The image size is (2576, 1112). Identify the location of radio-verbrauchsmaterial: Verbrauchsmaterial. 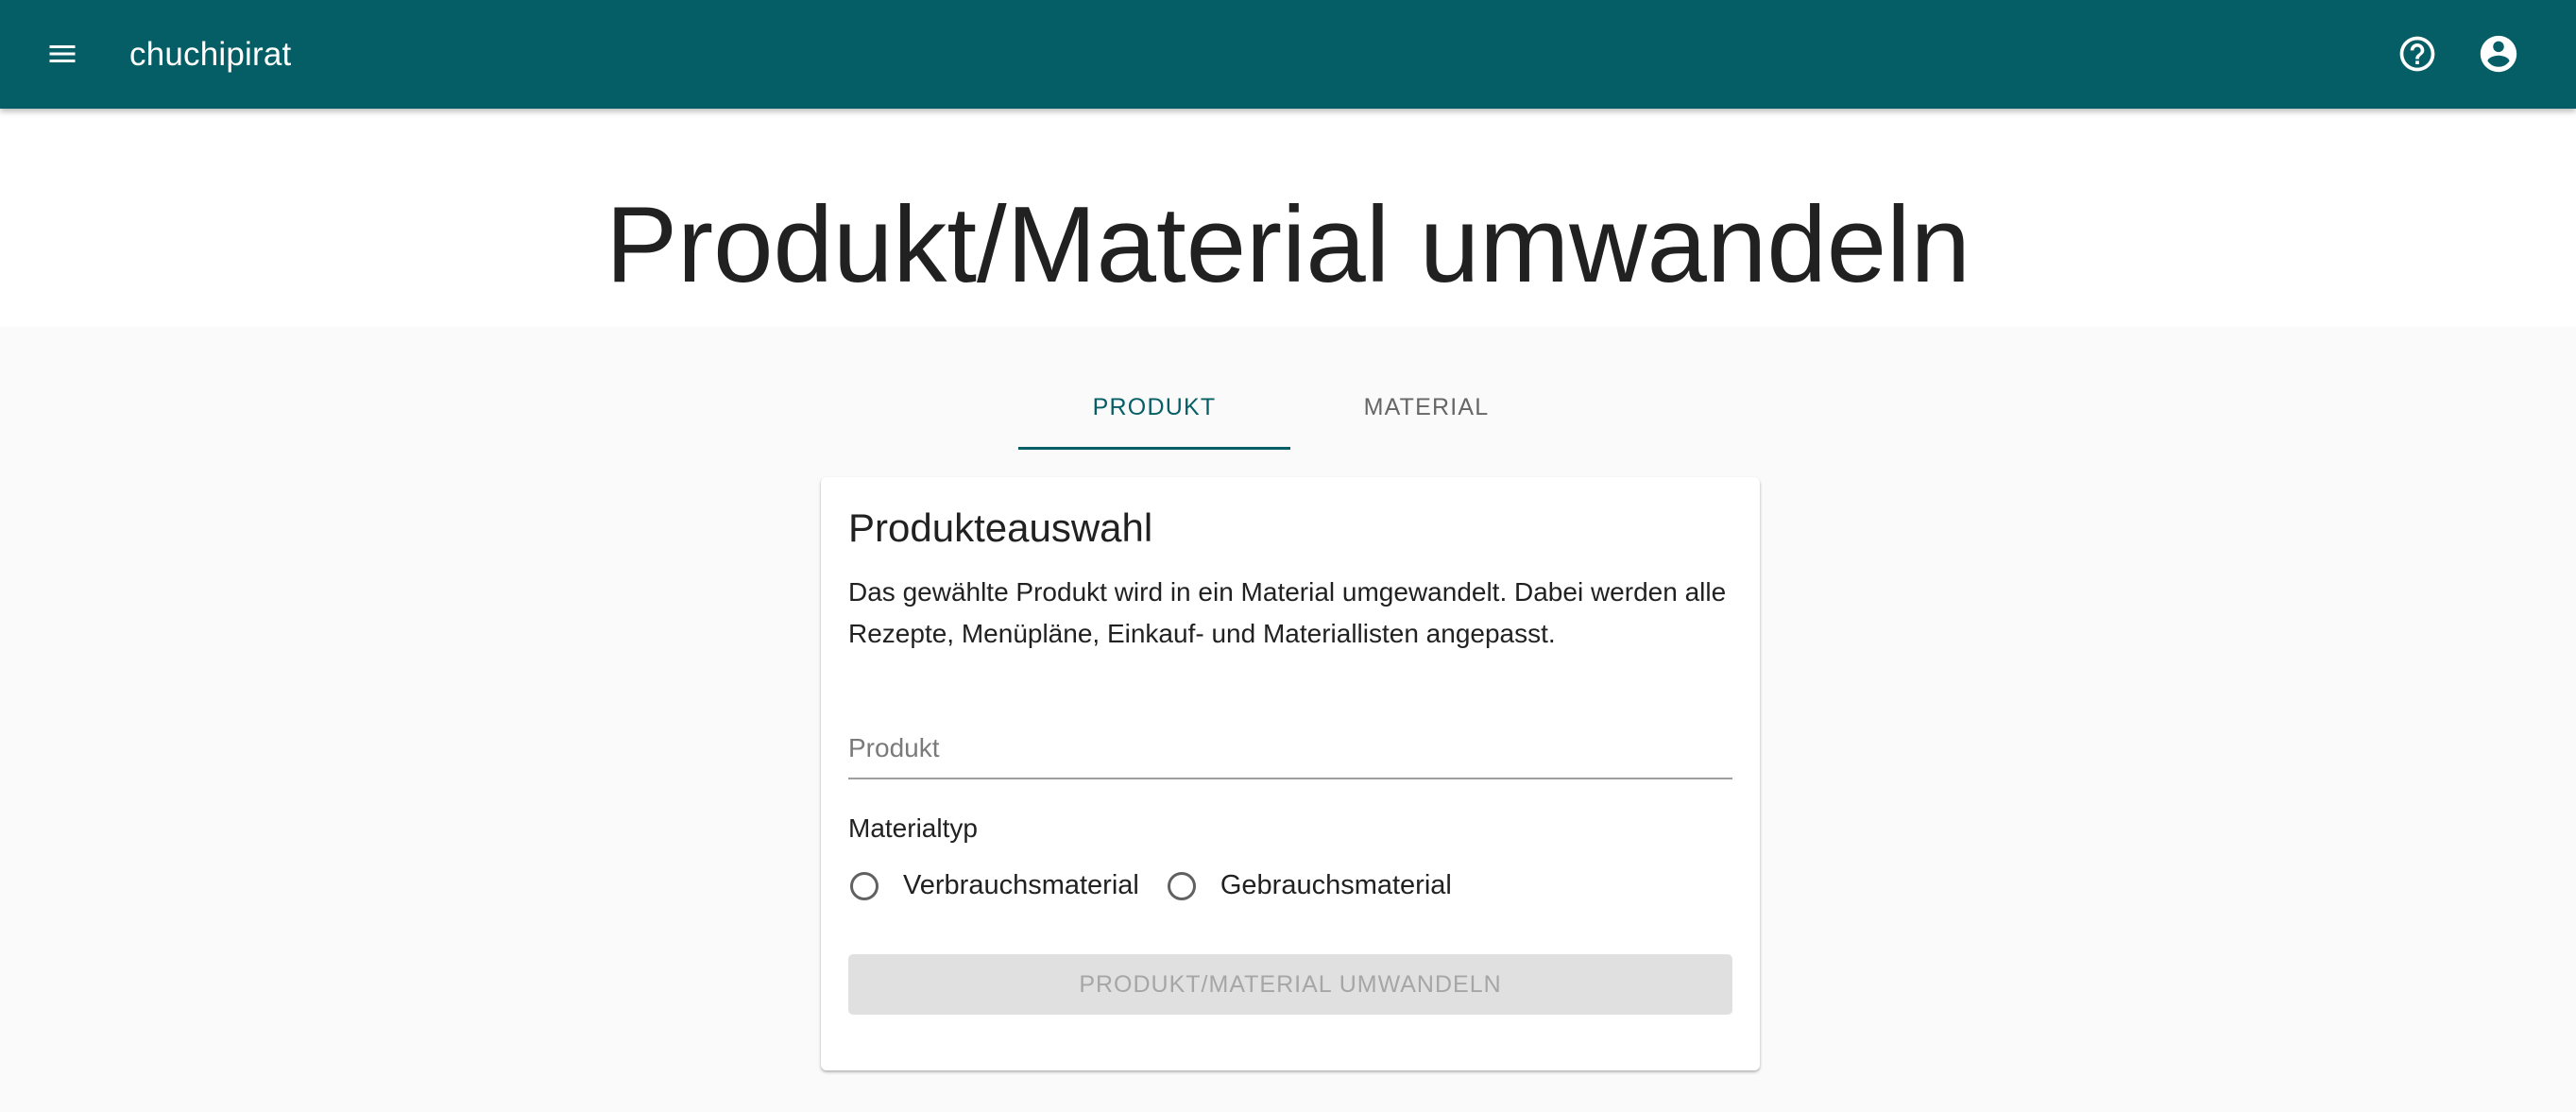
(994, 885).